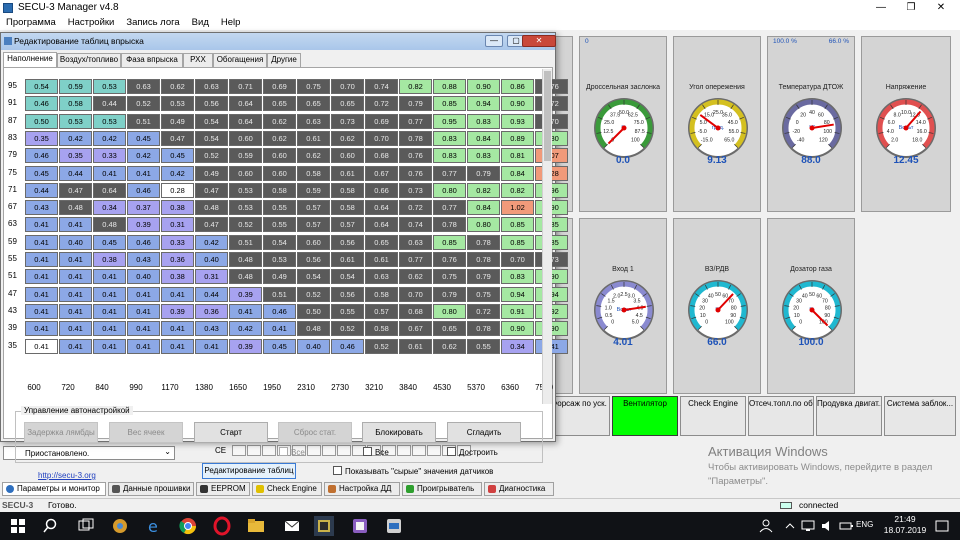  I want to click on table-cell: 0.36, so click(177, 259).